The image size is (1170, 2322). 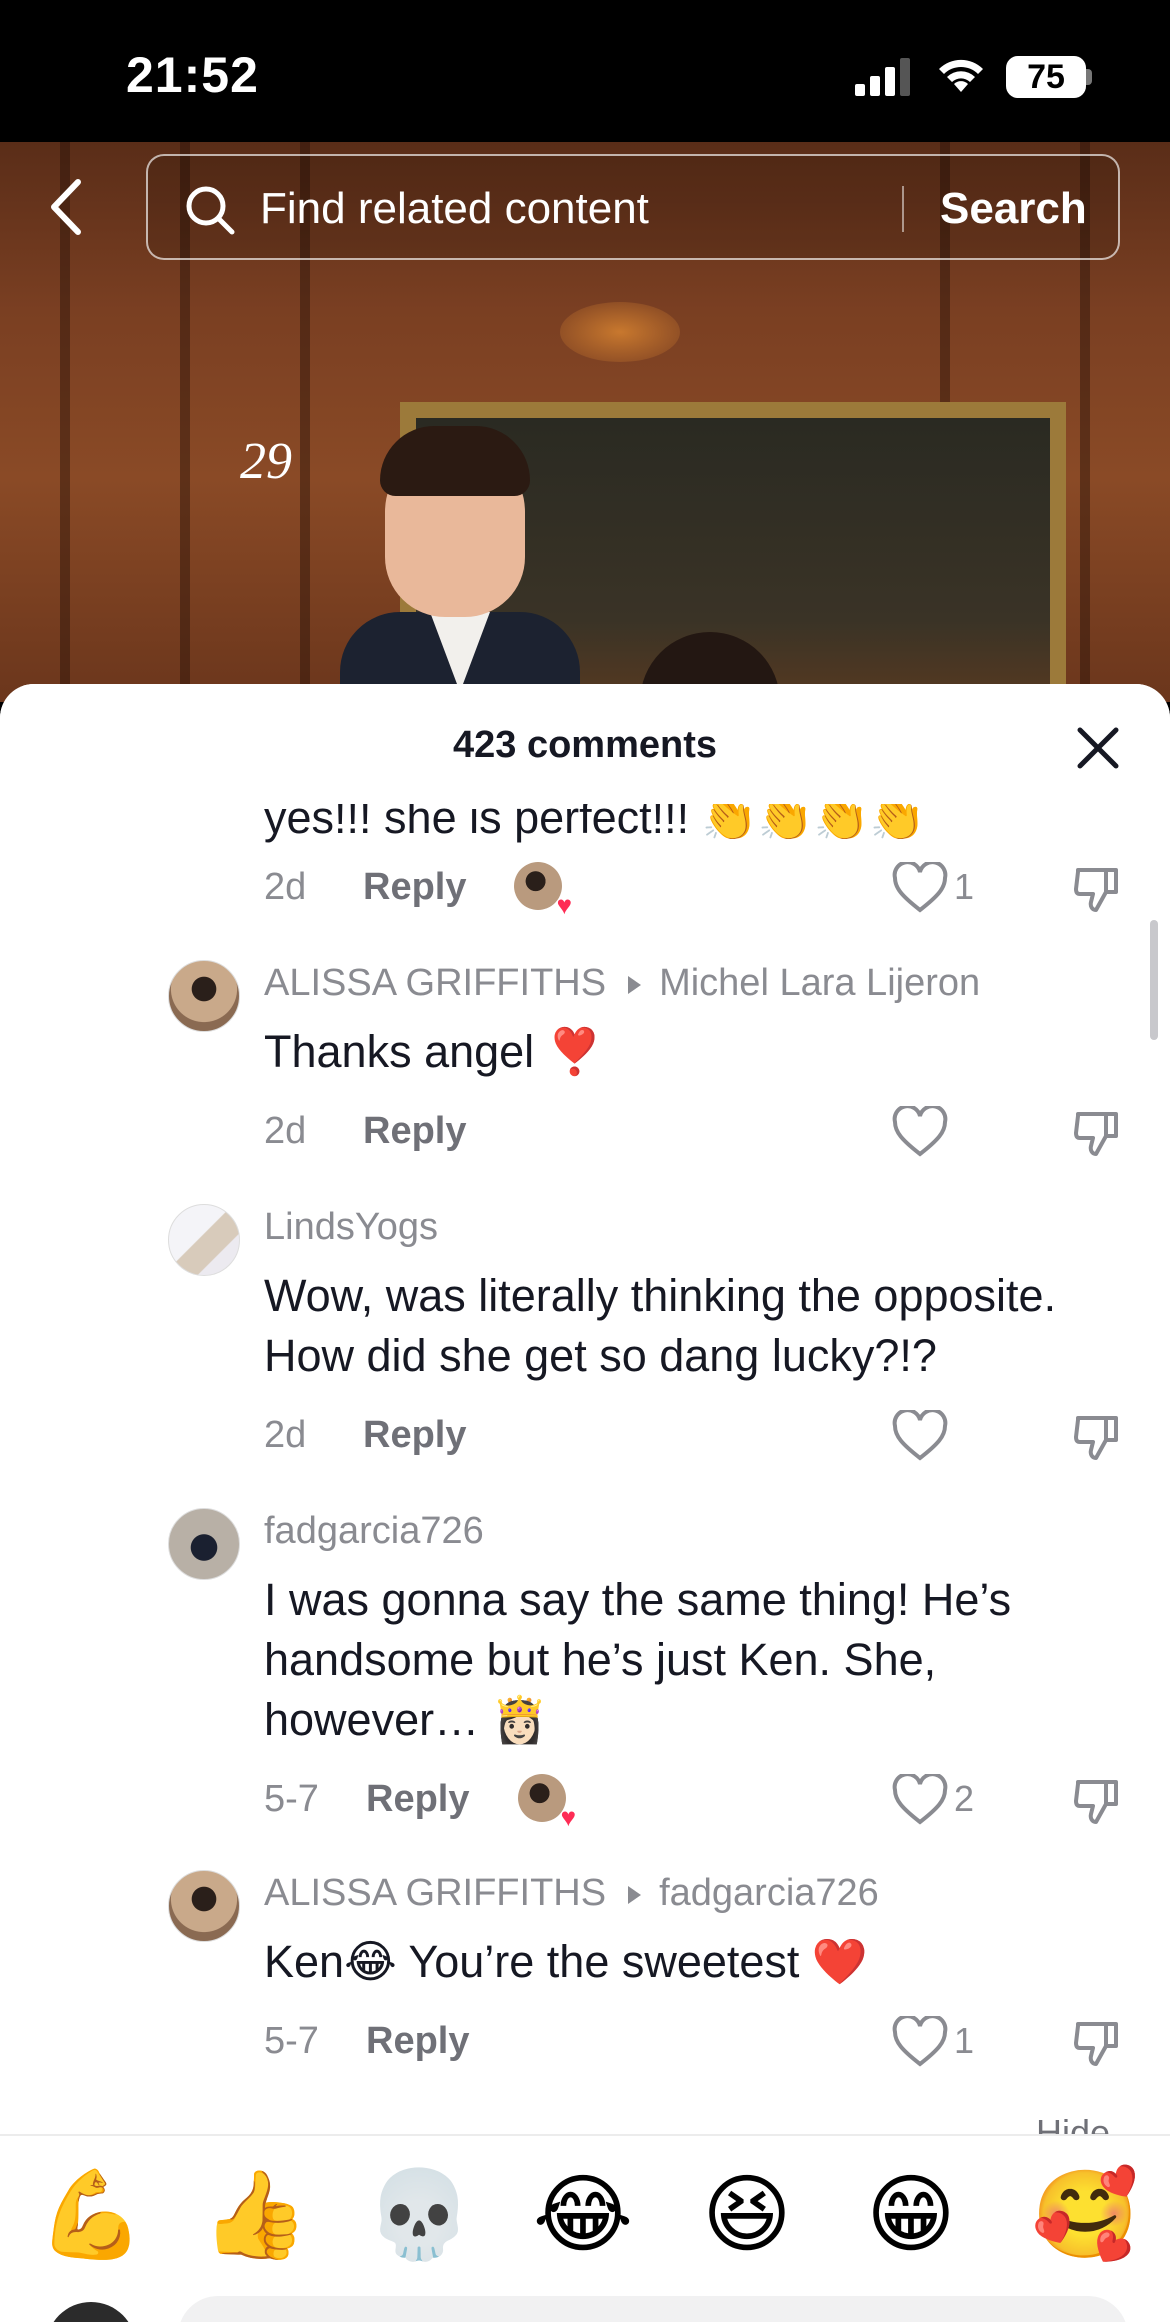 I want to click on search-divider, so click(x=903, y=209).